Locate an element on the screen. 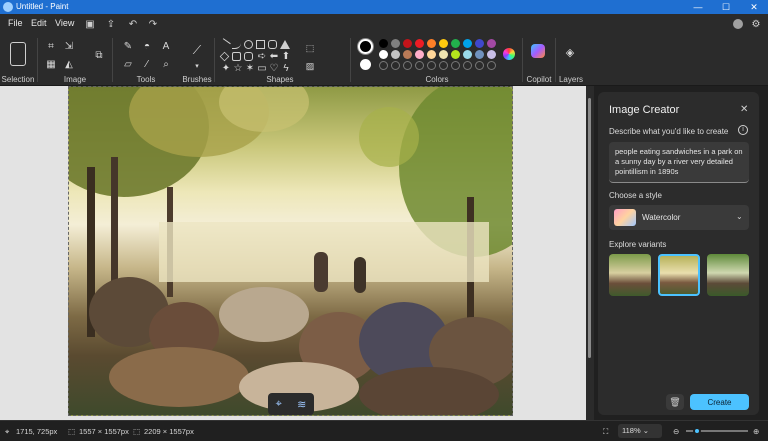 The image size is (768, 441). settings-gear-icon: ⚙ is located at coordinates (756, 24).